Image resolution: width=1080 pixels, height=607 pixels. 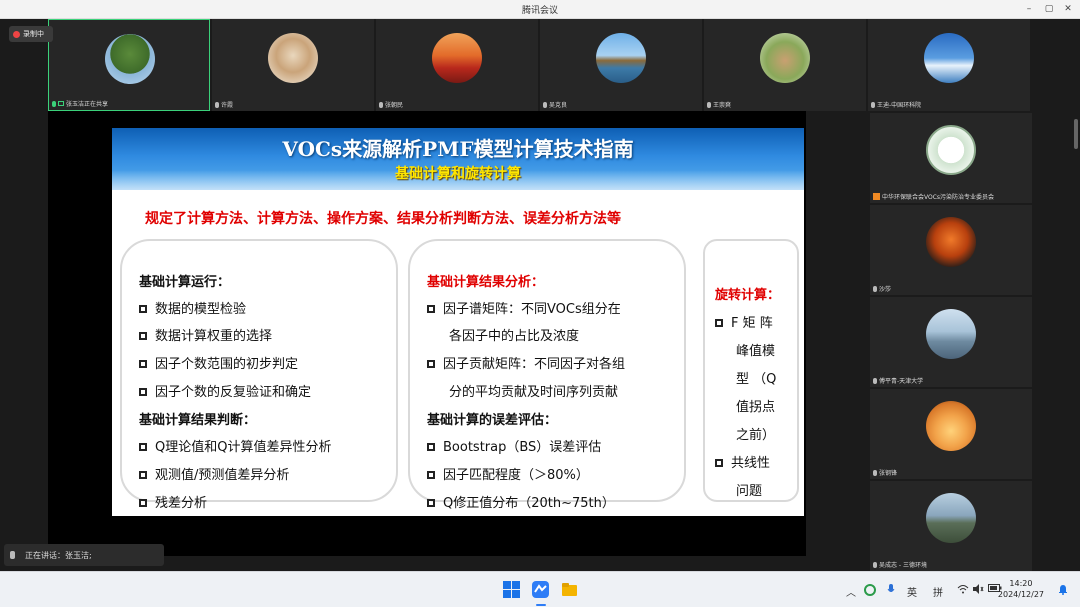 What do you see at coordinates (1029, 9) in the screenshot?
I see `minimize-button: –` at bounding box center [1029, 9].